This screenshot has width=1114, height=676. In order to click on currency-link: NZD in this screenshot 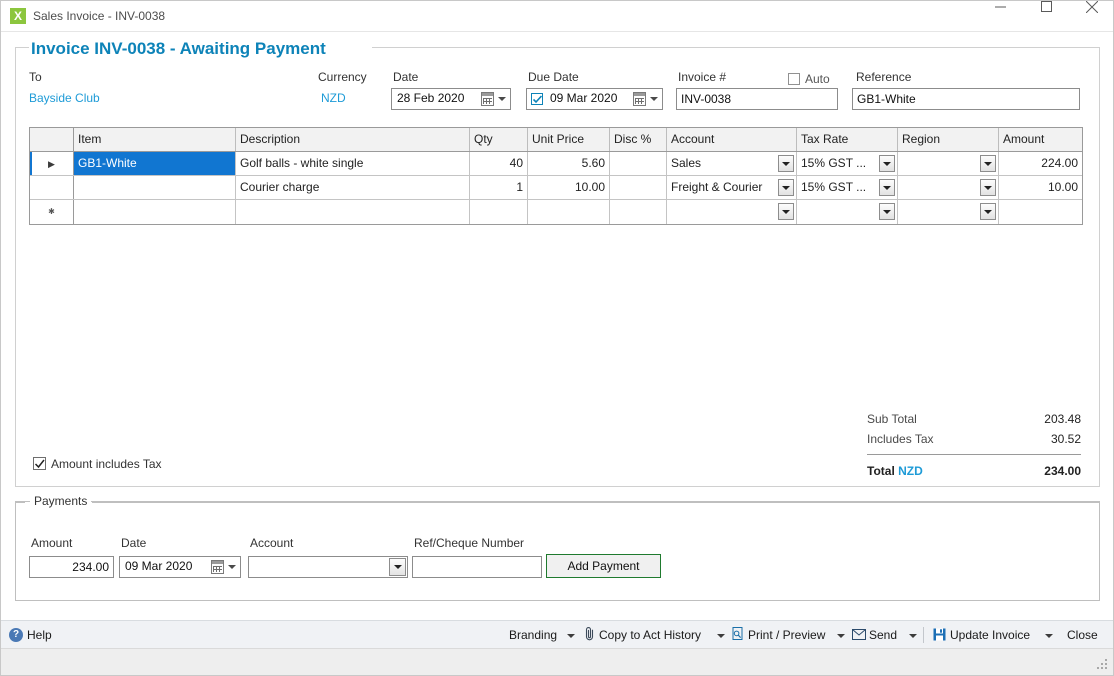, I will do `click(333, 98)`.